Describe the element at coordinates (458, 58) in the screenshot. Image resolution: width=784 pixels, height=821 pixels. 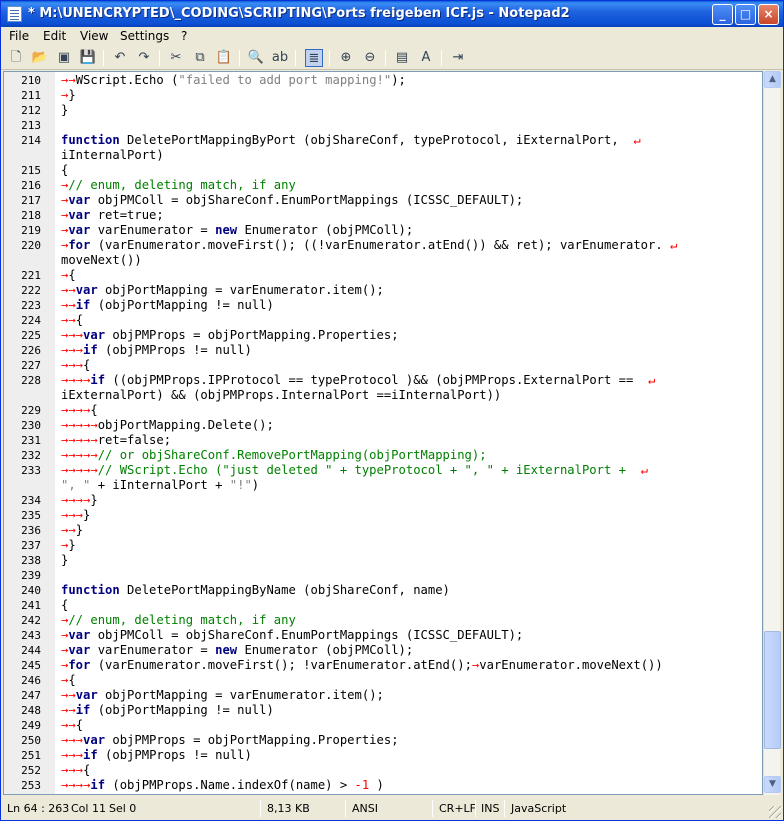
I see `exit-icon: ⇥` at that location.